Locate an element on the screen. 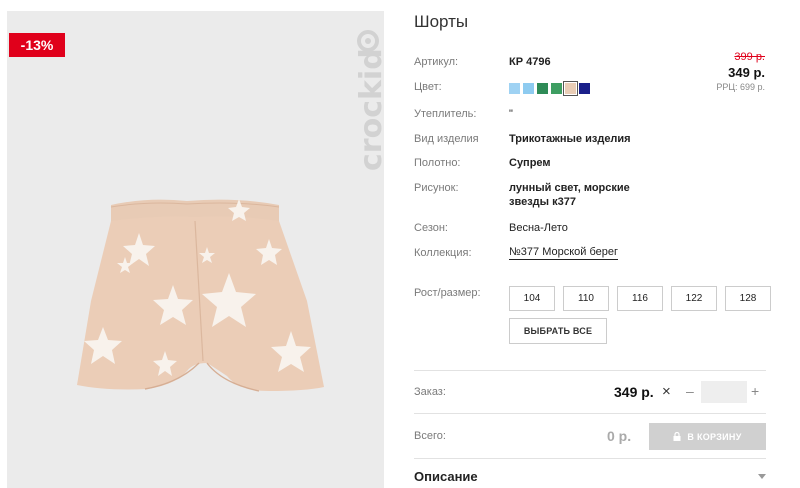  product-type-value: Трикотажные изделия is located at coordinates (570, 139).